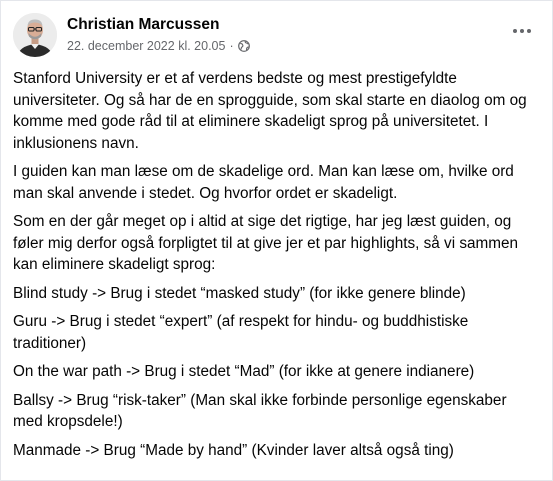 This screenshot has height=481, width=553. What do you see at coordinates (143, 25) in the screenshot?
I see `author-name: Christian Marcussen` at bounding box center [143, 25].